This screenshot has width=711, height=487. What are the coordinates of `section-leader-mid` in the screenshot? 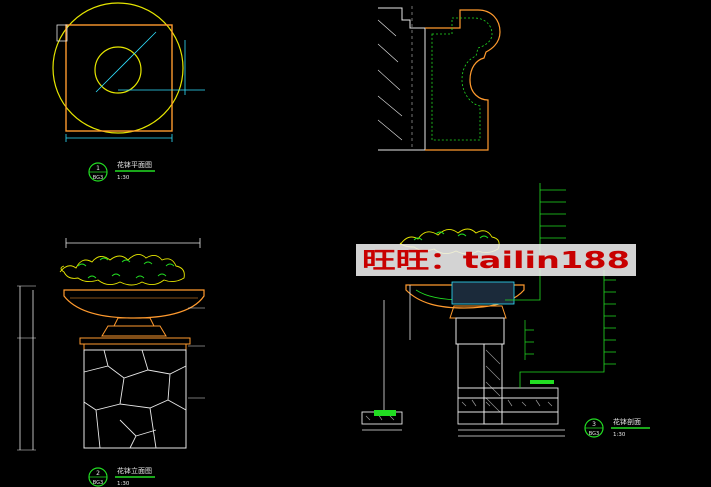 It's located at (529, 340).